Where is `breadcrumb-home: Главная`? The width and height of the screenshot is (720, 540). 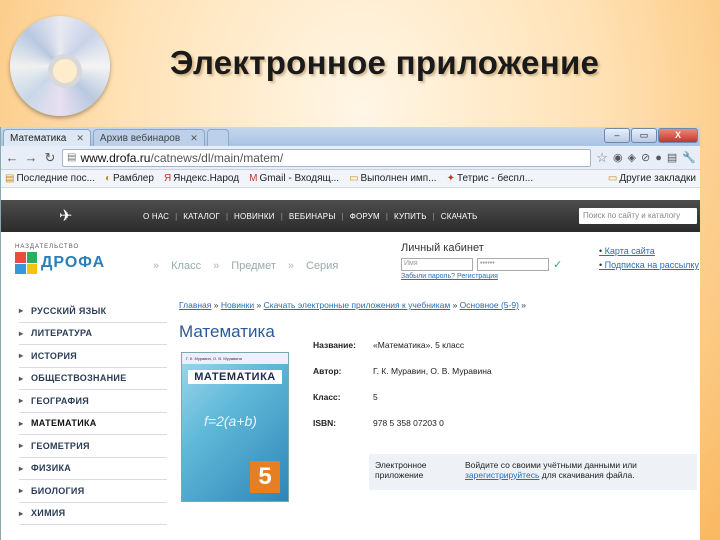 breadcrumb-home: Главная is located at coordinates (195, 305).